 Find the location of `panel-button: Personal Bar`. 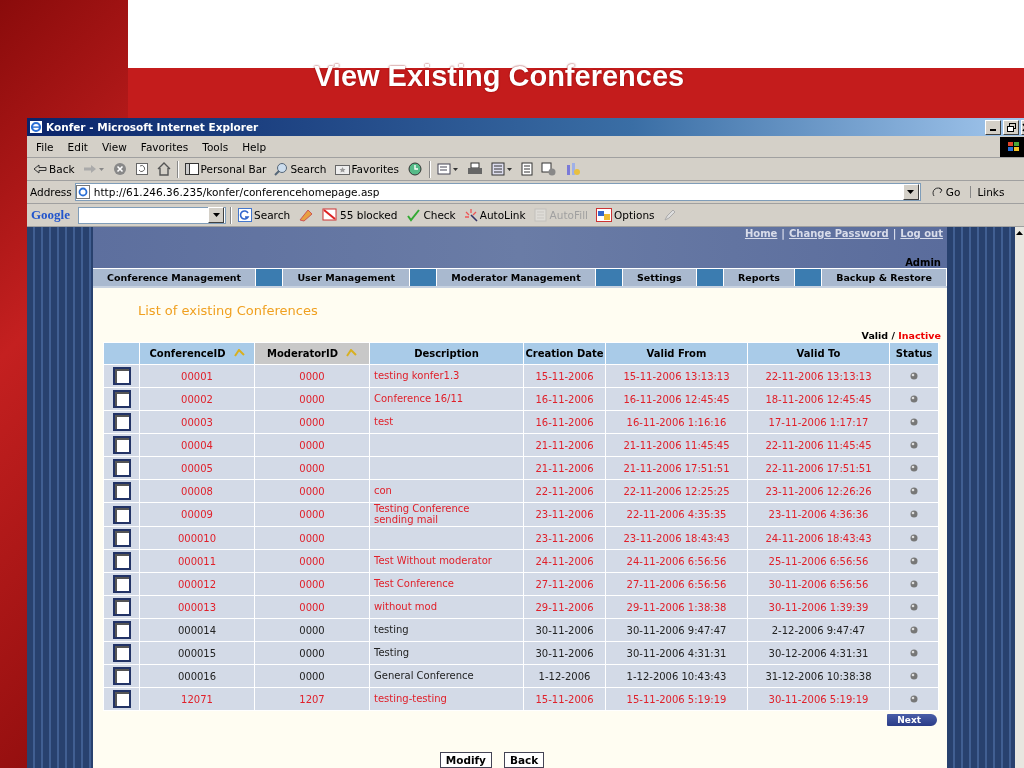

panel-button: Personal Bar is located at coordinates (225, 169).